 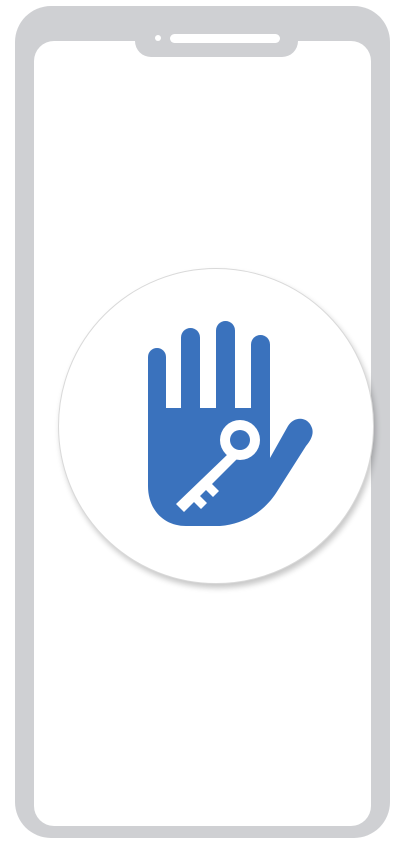 I want to click on hand-key-icon, so click(x=230, y=423).